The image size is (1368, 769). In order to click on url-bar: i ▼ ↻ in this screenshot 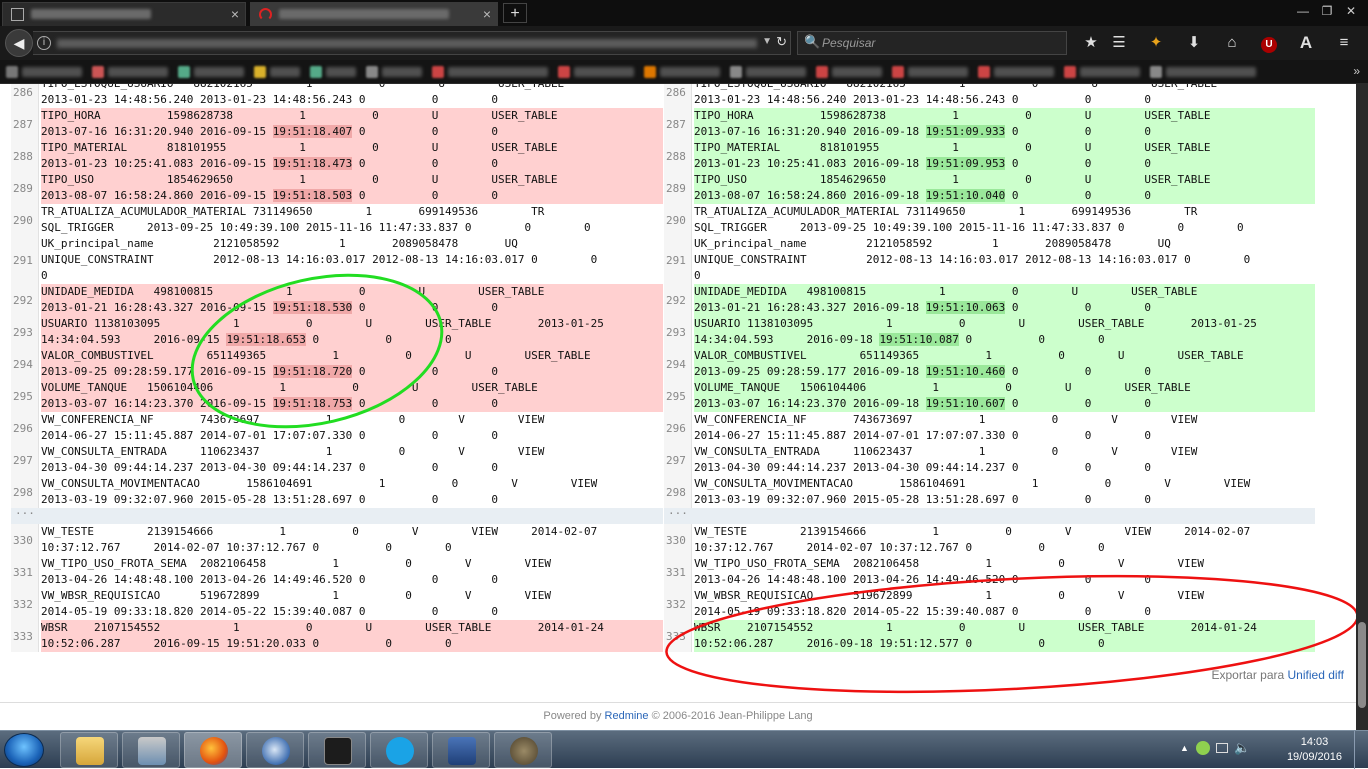, I will do `click(412, 43)`.